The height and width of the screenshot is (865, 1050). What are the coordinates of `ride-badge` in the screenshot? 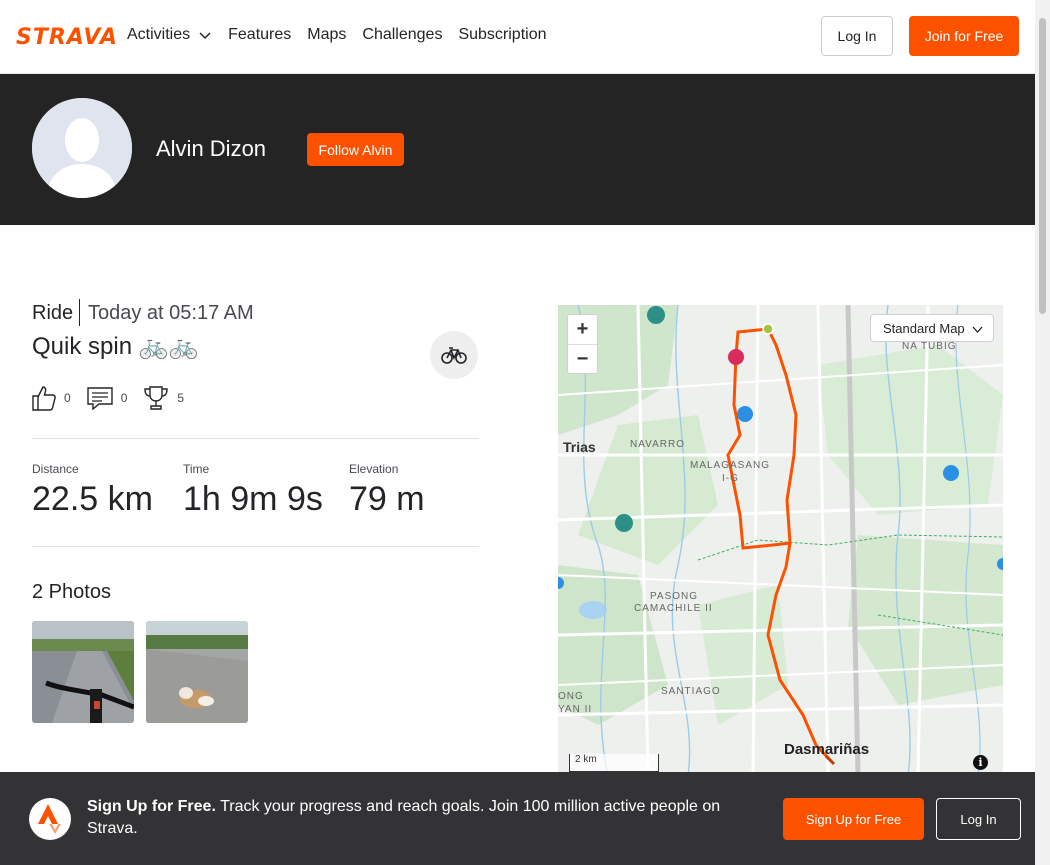 It's located at (454, 355).